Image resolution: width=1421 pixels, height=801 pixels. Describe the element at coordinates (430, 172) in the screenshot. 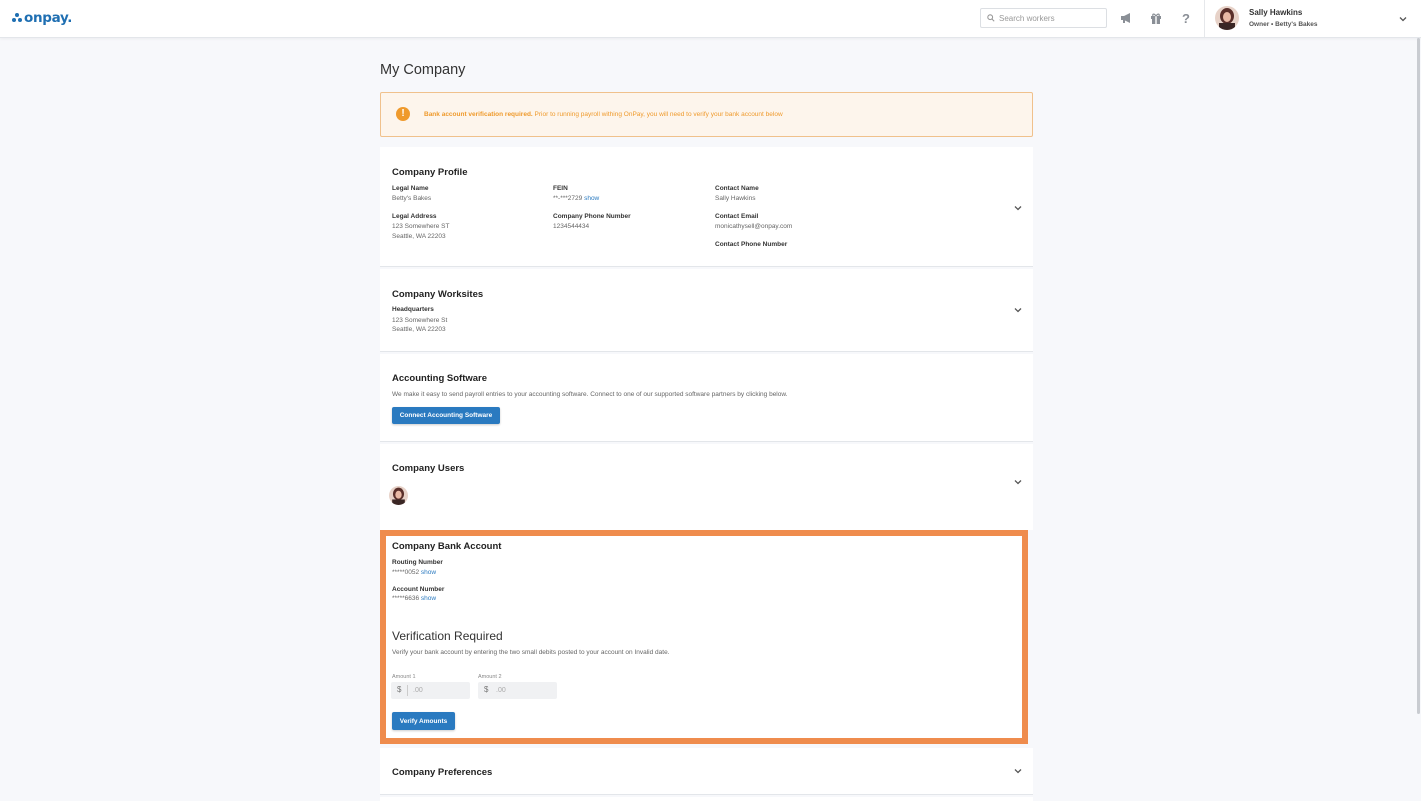

I see `card-title: Company Profile` at that location.